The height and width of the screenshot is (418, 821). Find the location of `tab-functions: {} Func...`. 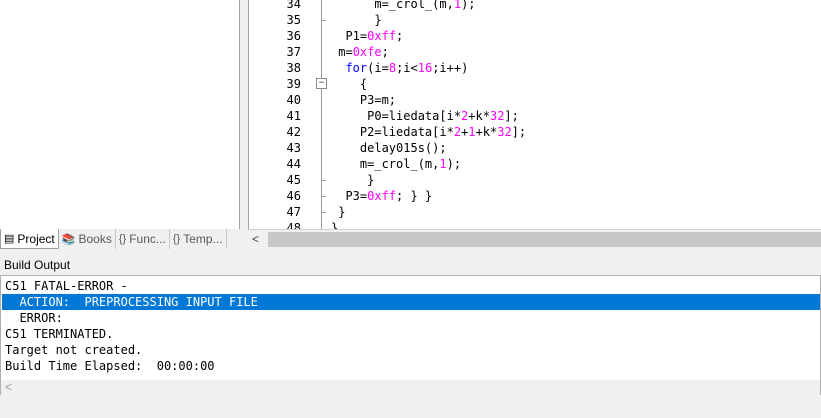

tab-functions: {} Func... is located at coordinates (143, 239).